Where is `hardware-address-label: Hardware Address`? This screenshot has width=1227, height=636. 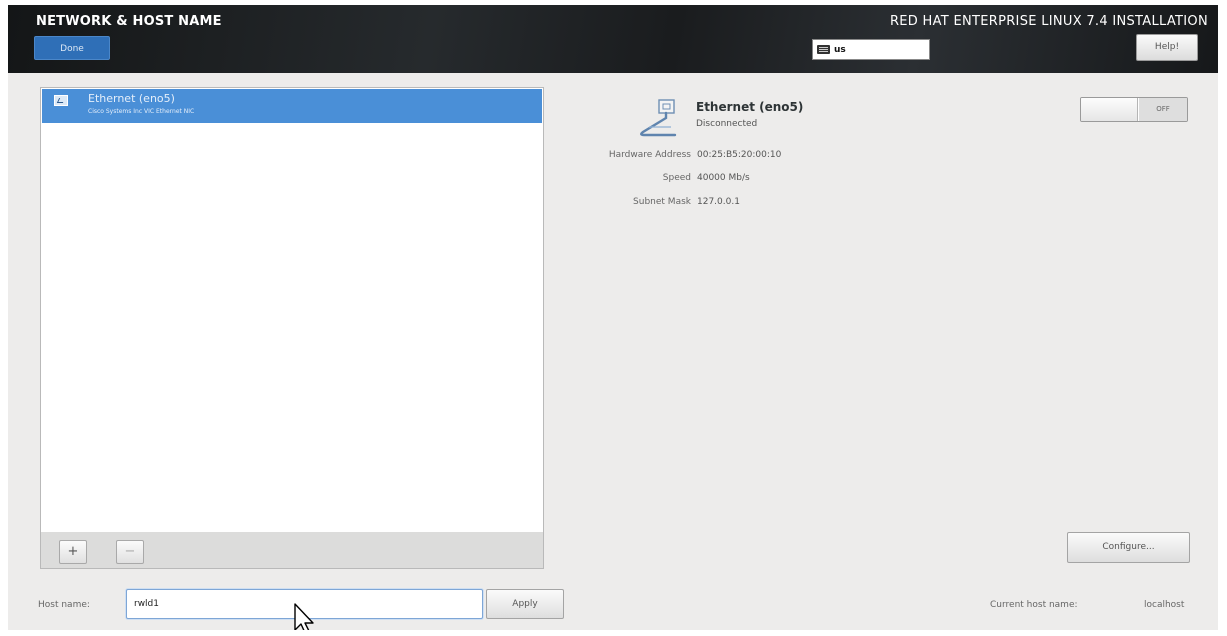 hardware-address-label: Hardware Address is located at coordinates (649, 155).